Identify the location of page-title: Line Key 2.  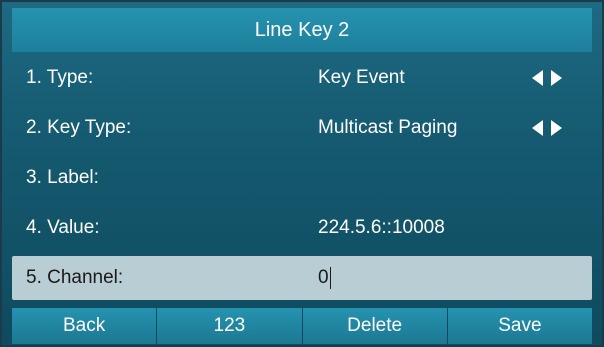
(302, 30).